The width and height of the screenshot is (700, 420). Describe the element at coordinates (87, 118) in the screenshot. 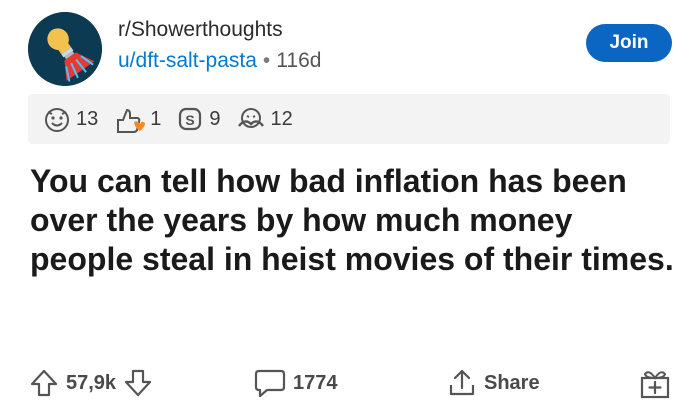

I see `award-count: 13` at that location.